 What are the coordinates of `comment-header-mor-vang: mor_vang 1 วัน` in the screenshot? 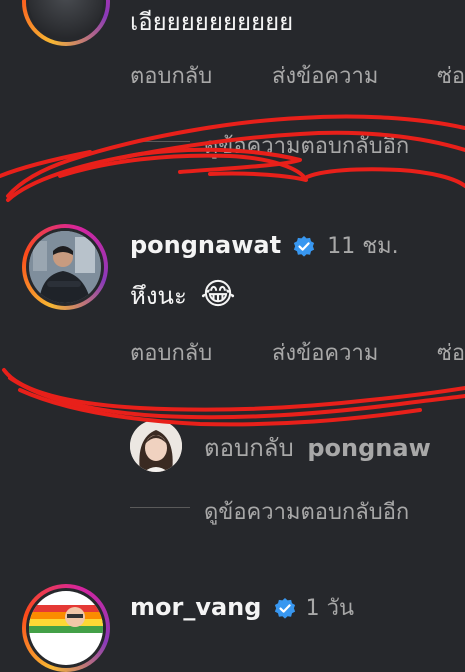 It's located at (242, 607).